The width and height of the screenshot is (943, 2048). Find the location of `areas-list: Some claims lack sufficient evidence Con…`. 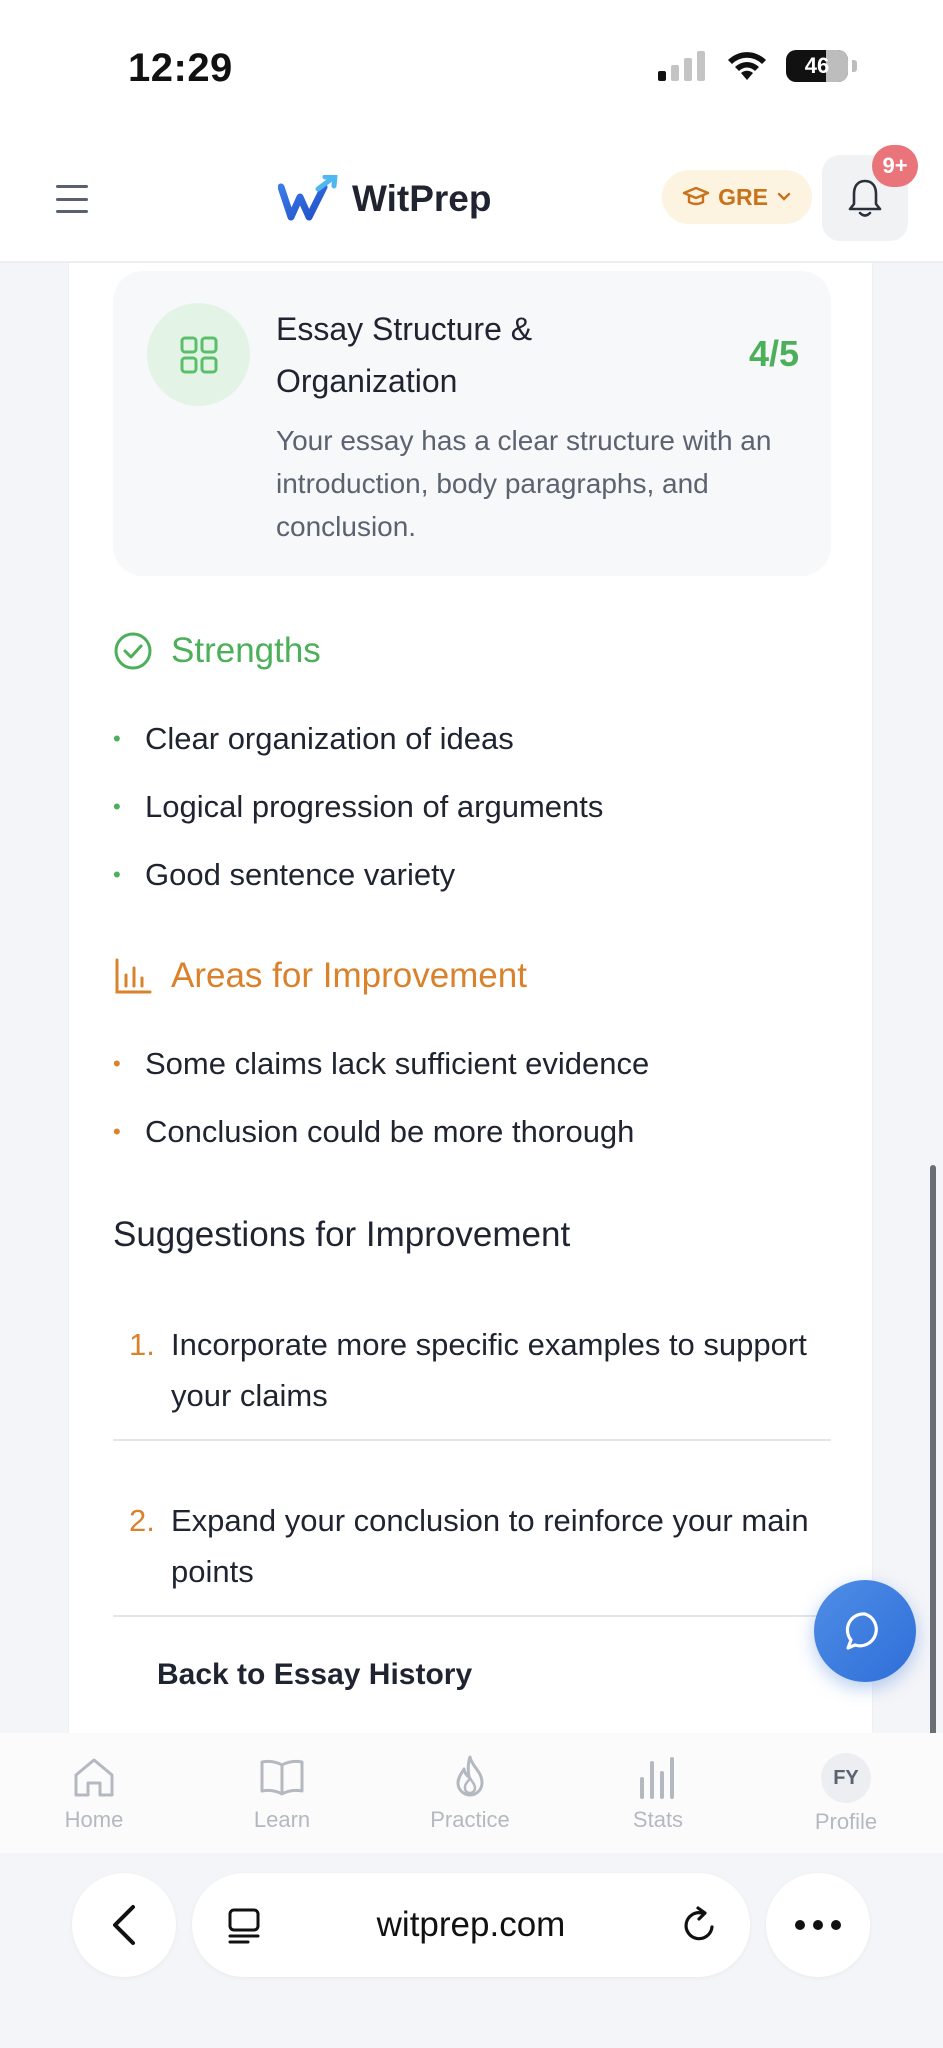

areas-list: Some claims lack sufficient evidence Con… is located at coordinates (381, 1098).